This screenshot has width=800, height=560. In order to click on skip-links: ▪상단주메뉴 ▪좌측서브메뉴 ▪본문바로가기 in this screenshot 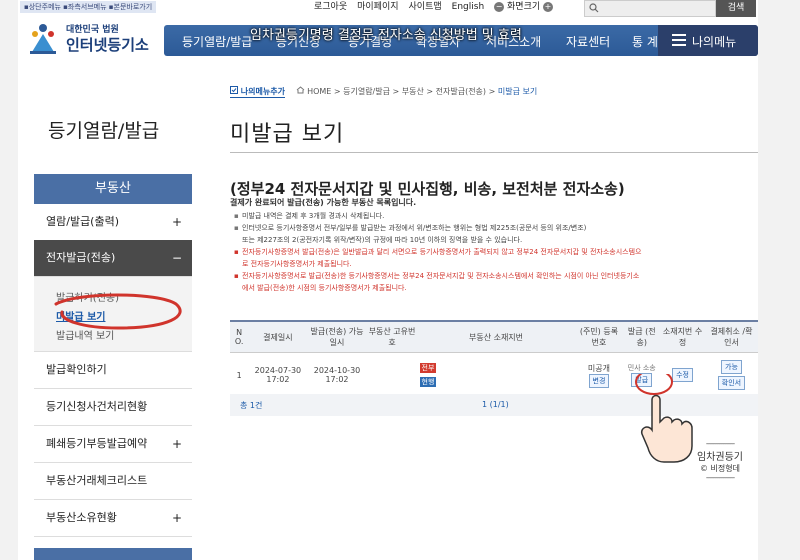, I will do `click(88, 7)`.